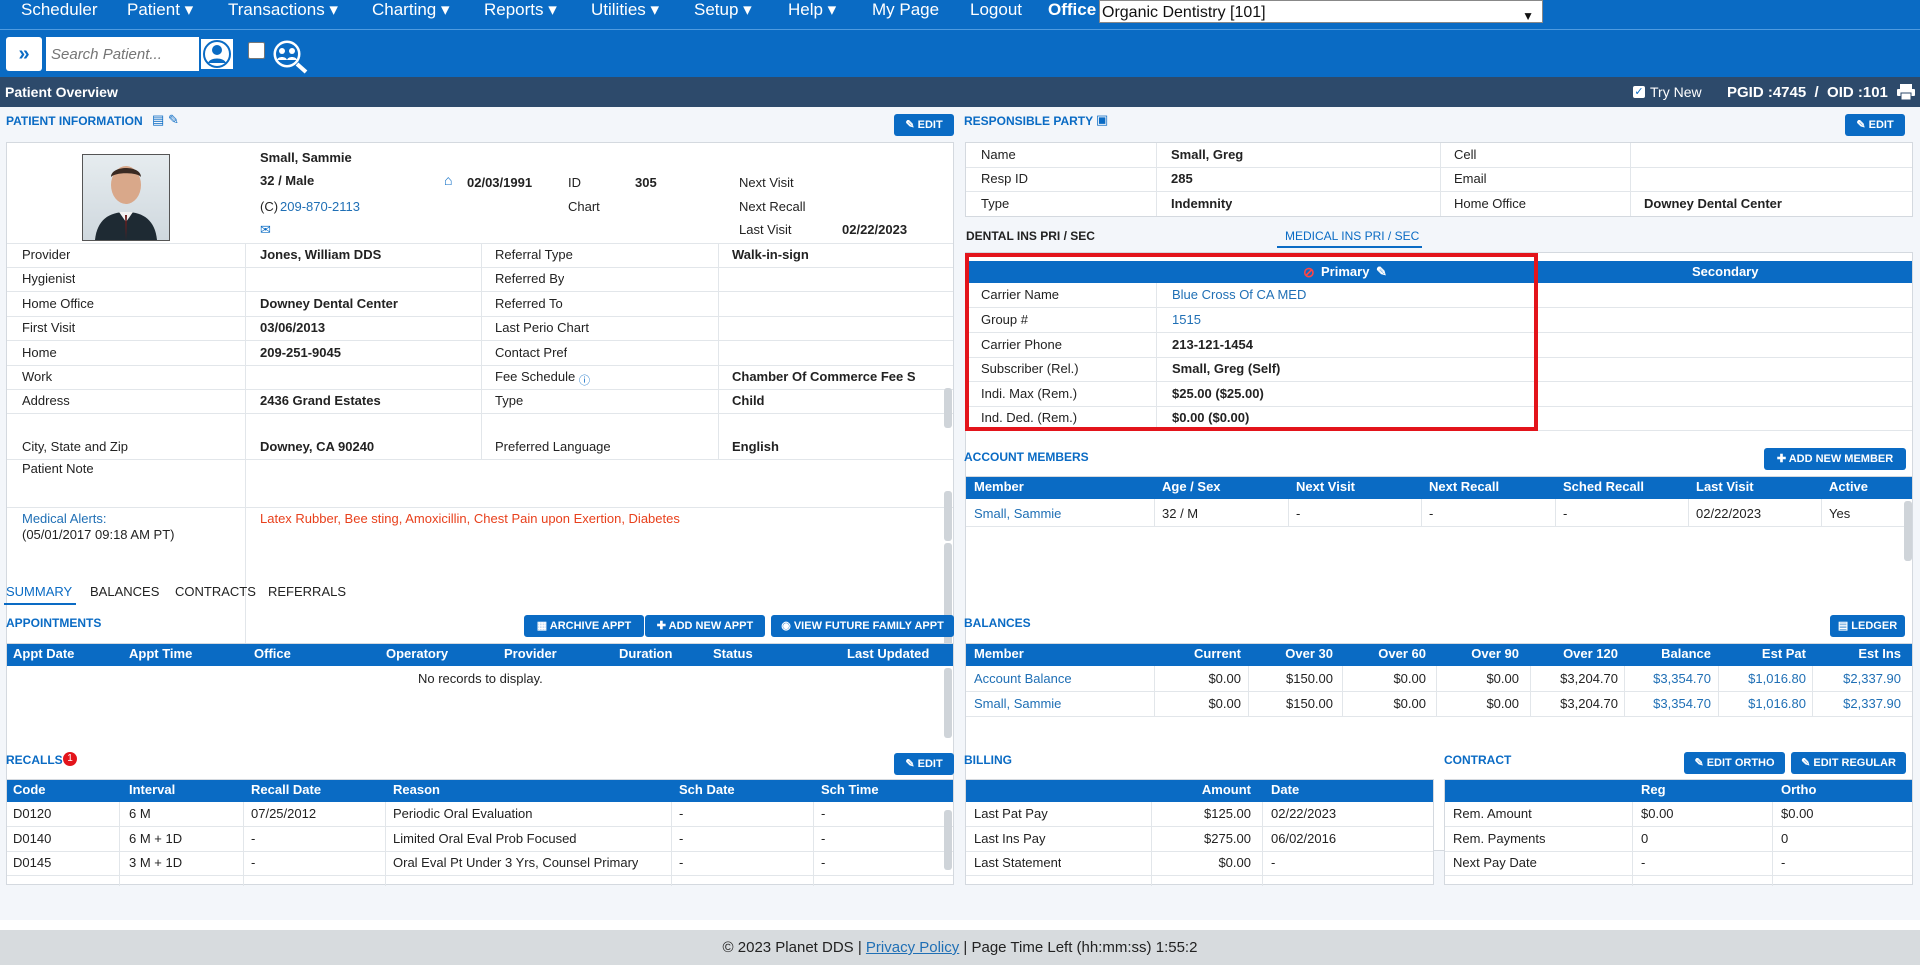  I want to click on office-select-value: Organic Dentistry [101], so click(1184, 12).